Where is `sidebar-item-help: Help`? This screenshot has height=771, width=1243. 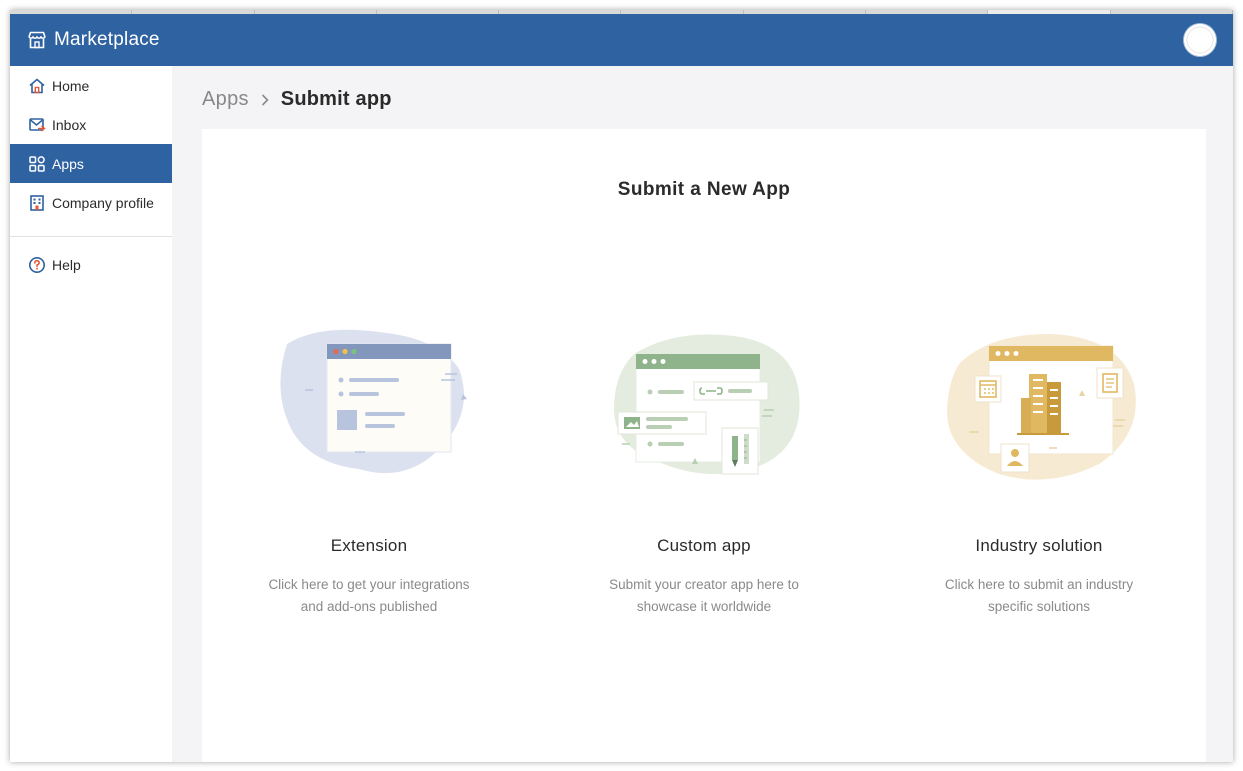 sidebar-item-help: Help is located at coordinates (91, 264).